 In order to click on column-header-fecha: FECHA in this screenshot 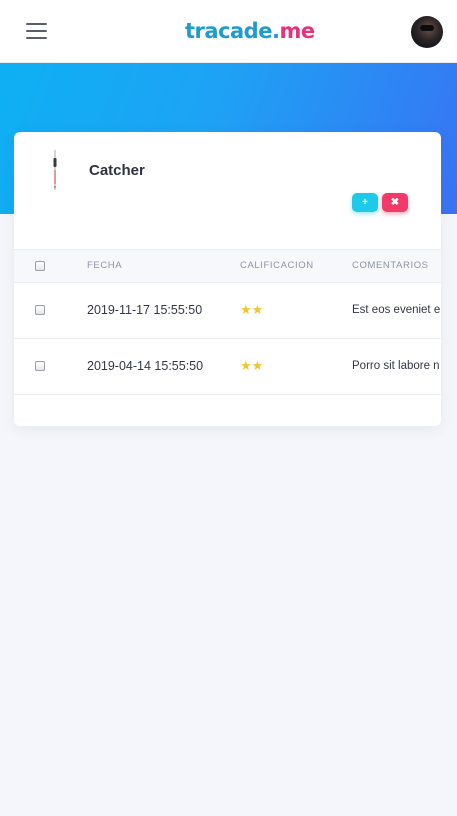, I will do `click(104, 266)`.